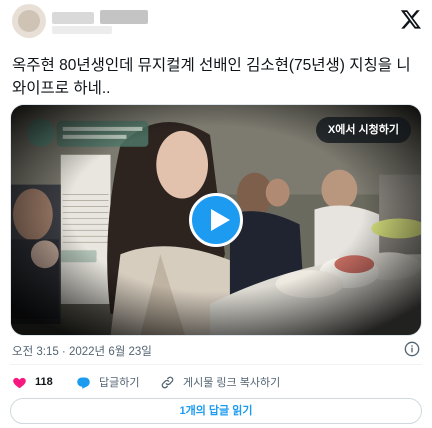 The width and height of the screenshot is (432, 428). What do you see at coordinates (83, 383) in the screenshot?
I see `reply-icon` at bounding box center [83, 383].